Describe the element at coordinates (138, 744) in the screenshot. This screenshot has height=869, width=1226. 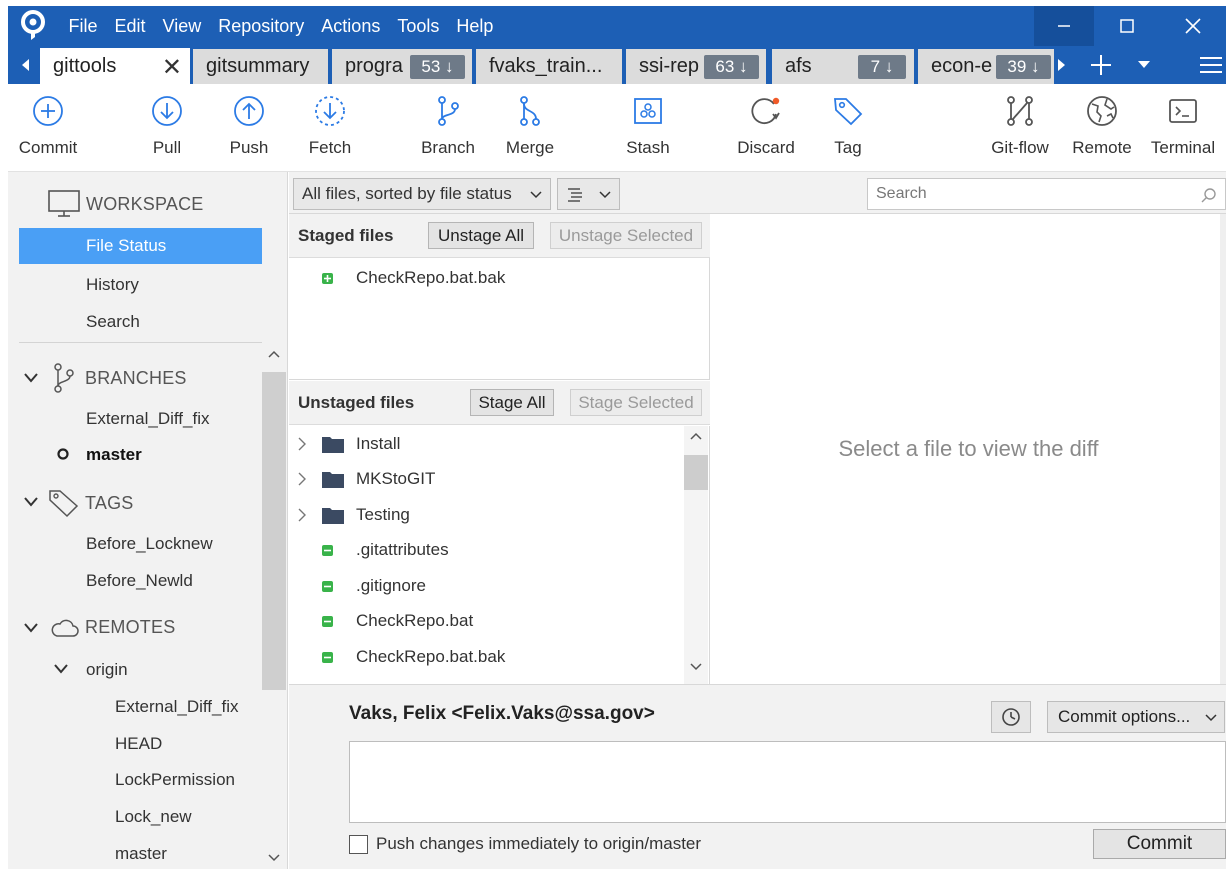
I see `remote-branch-item: HEAD` at that location.